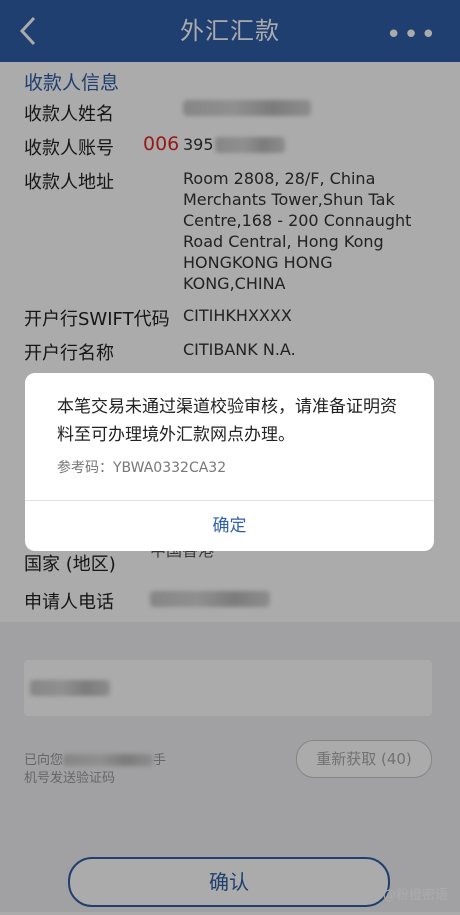  What do you see at coordinates (142, 468) in the screenshot?
I see `dialog-reference-code: 参考码：YBWA0332CA32` at bounding box center [142, 468].